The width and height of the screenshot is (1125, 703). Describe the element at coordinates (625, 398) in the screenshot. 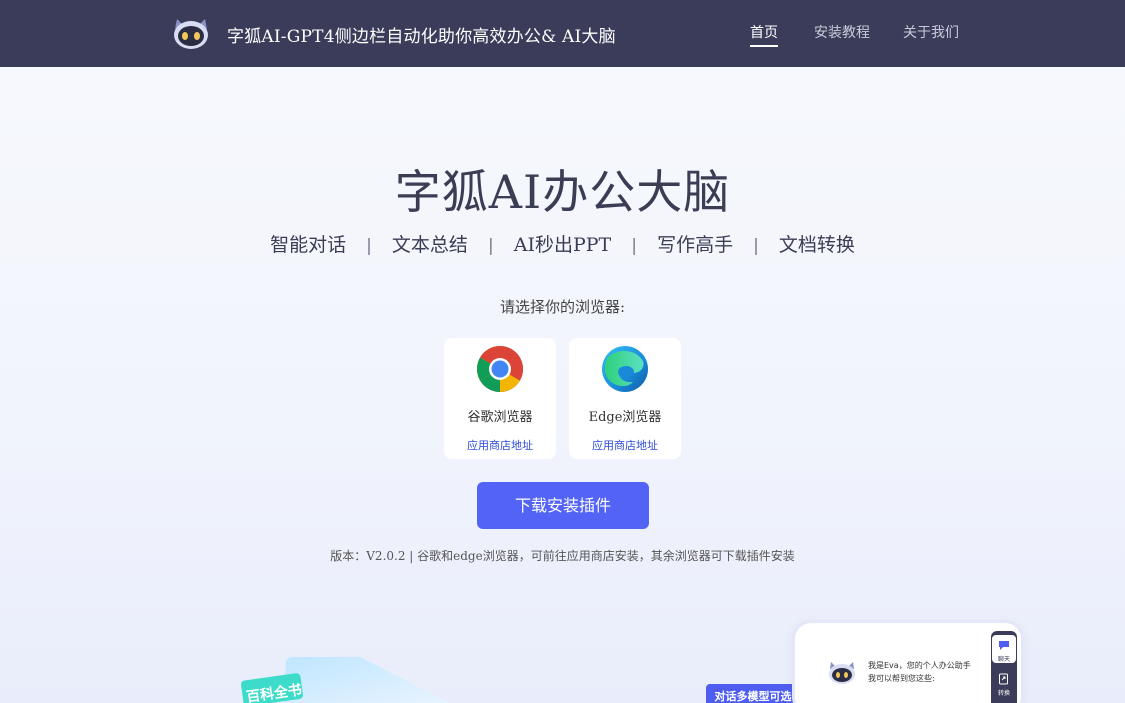

I see `browser-card-edge: Edge浏览器 应用商店地址` at that location.